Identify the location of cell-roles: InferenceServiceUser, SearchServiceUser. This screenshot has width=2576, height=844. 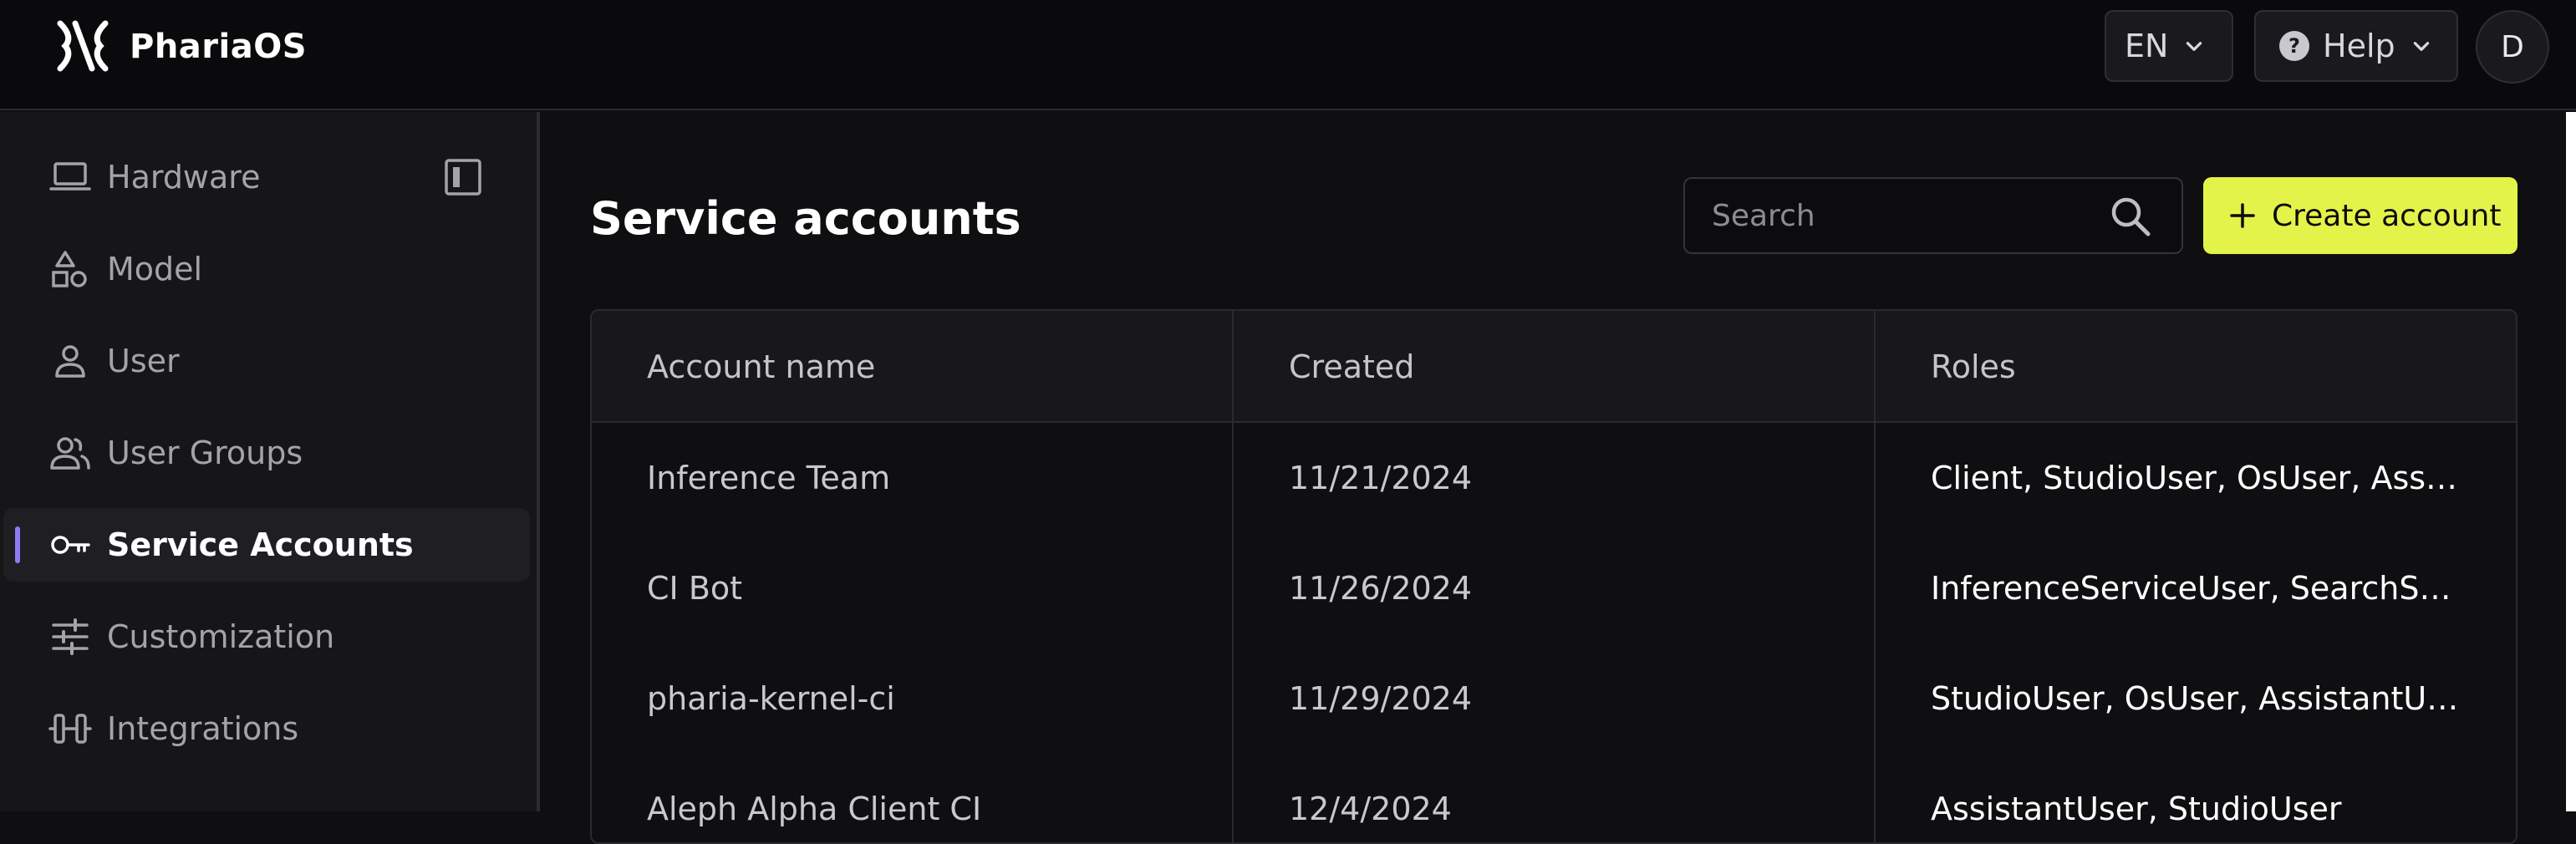
(2185, 588).